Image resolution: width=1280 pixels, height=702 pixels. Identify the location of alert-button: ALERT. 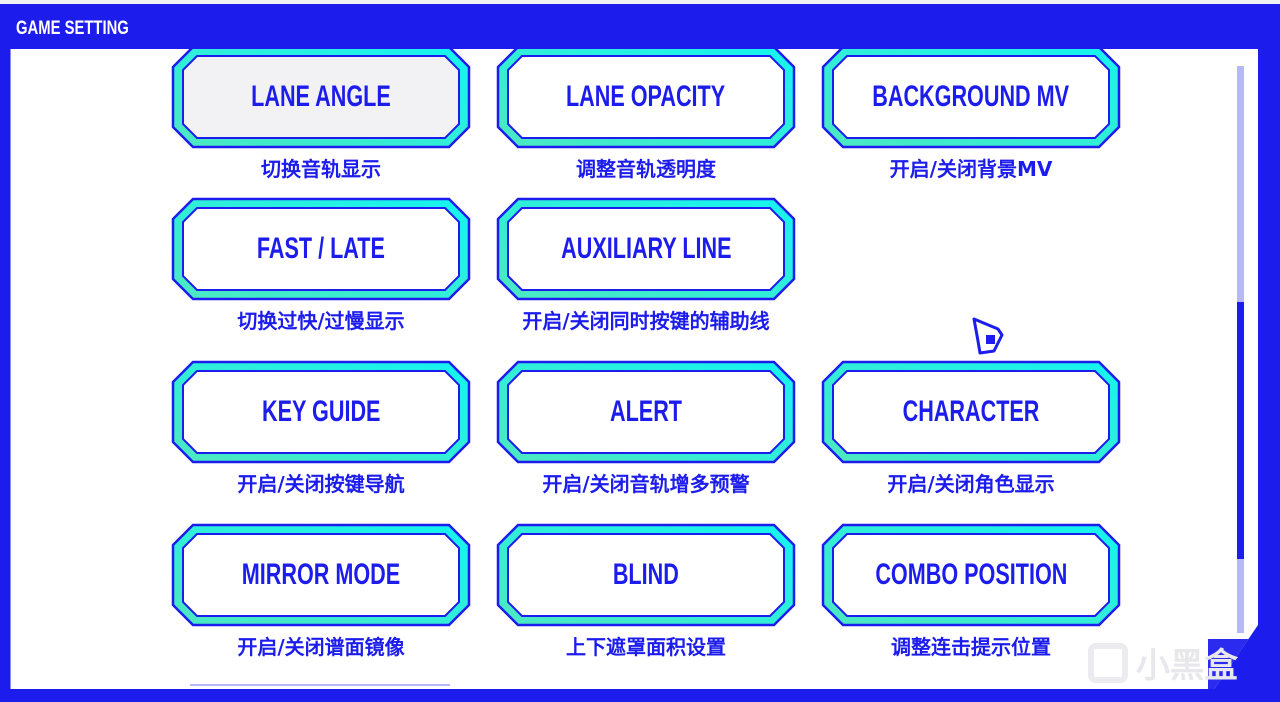
(646, 412).